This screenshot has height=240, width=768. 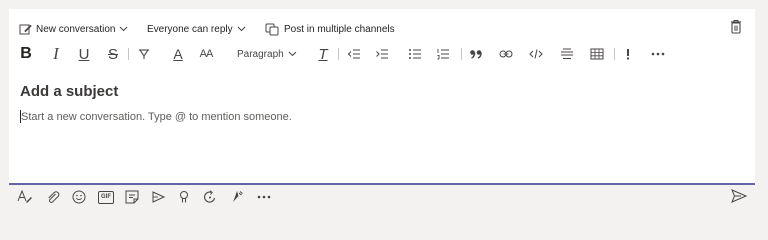 I want to click on clear-format-button: T, so click(x=323, y=54).